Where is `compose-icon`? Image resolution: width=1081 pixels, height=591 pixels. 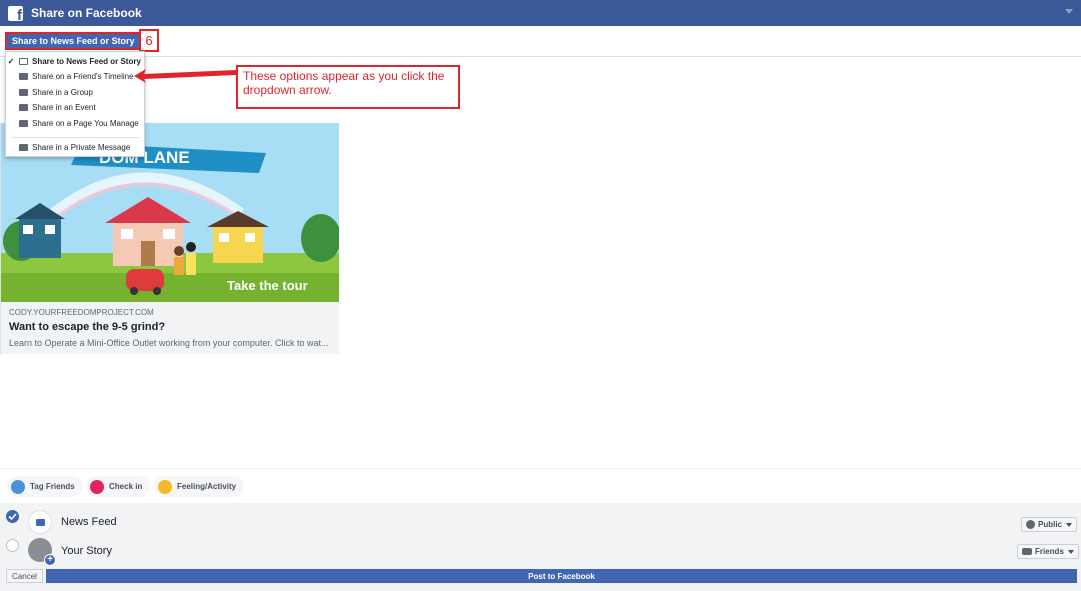 compose-icon is located at coordinates (23, 61).